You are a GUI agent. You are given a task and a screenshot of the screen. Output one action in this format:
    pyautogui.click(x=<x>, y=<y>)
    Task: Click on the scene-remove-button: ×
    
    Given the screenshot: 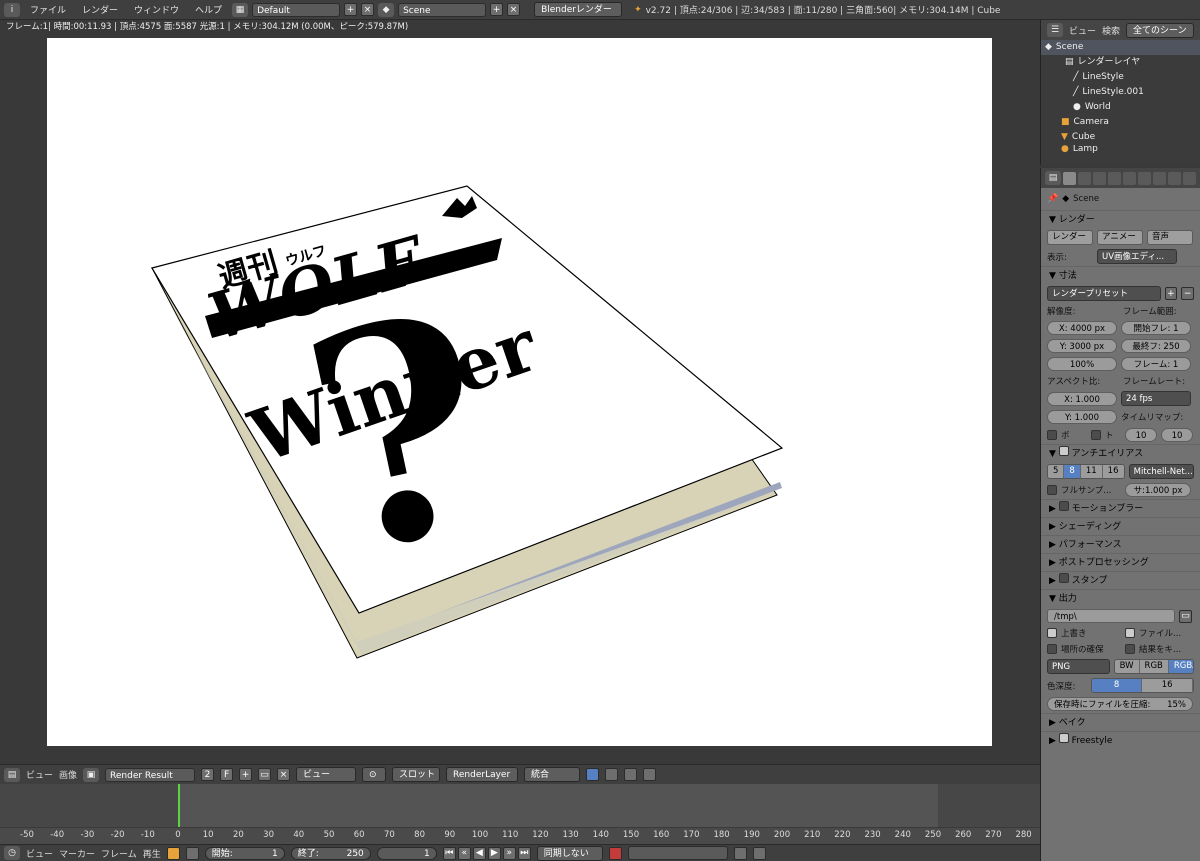 What is the action you would take?
    pyautogui.click(x=514, y=9)
    